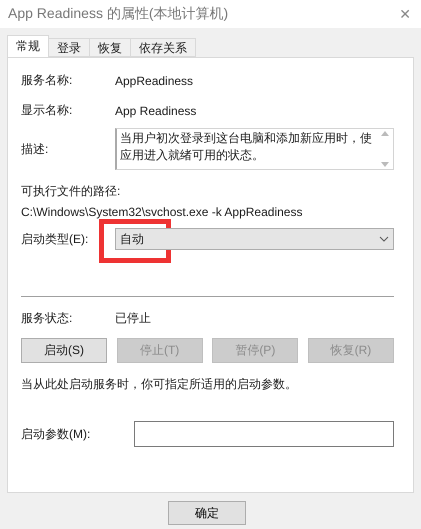  I want to click on close-button: ✕, so click(405, 14).